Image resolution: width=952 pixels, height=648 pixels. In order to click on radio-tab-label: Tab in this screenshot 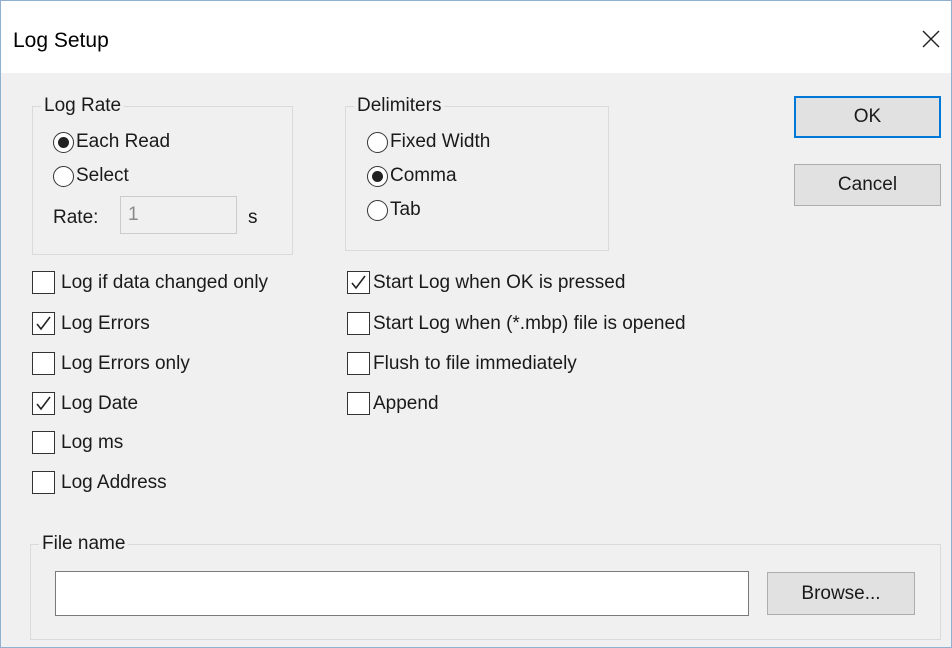, I will do `click(405, 209)`.